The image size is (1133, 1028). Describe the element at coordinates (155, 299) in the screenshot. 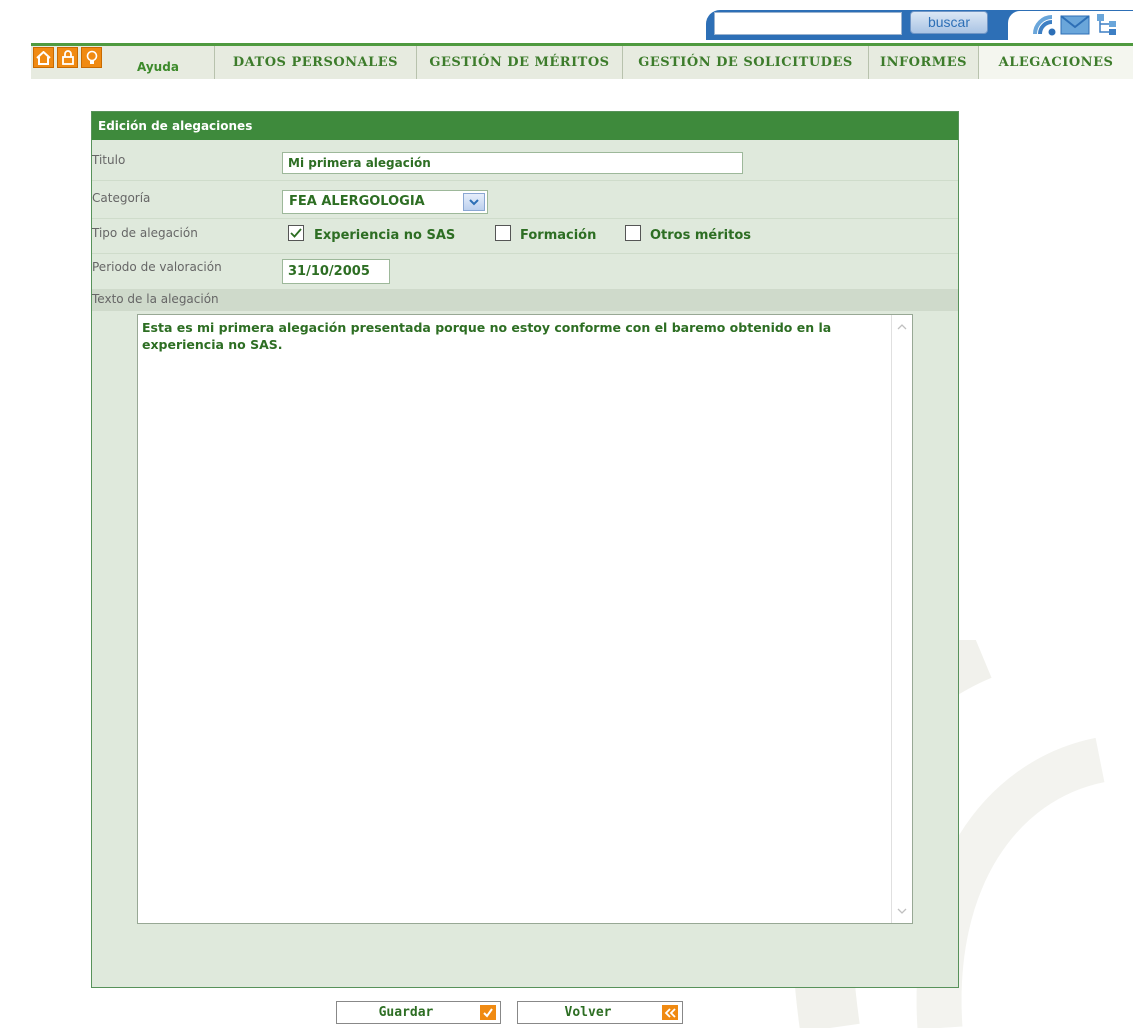

I see `texto-label: Texto de la alegación` at that location.